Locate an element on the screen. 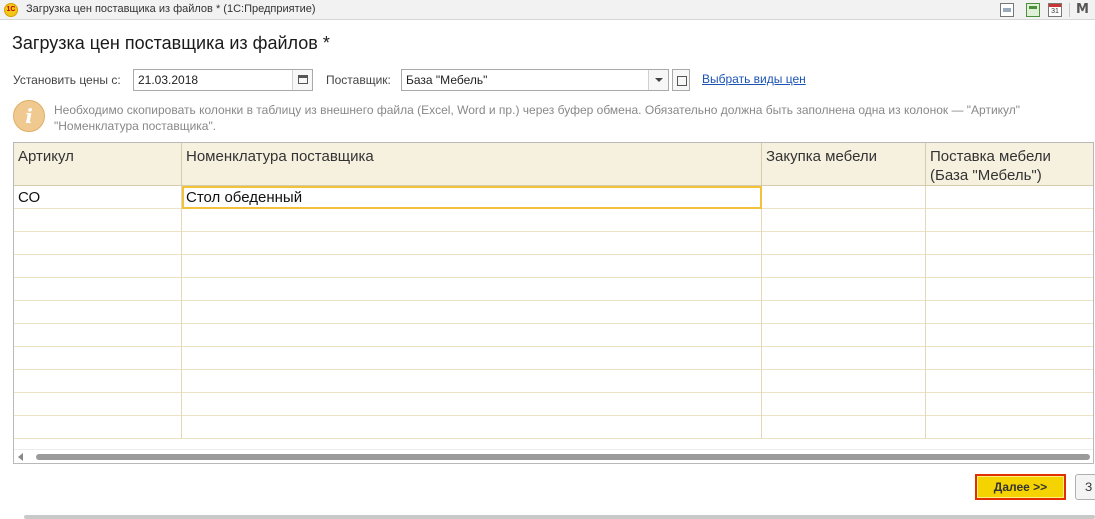  column-header-purchase: Закупка мебели is located at coordinates (844, 164).